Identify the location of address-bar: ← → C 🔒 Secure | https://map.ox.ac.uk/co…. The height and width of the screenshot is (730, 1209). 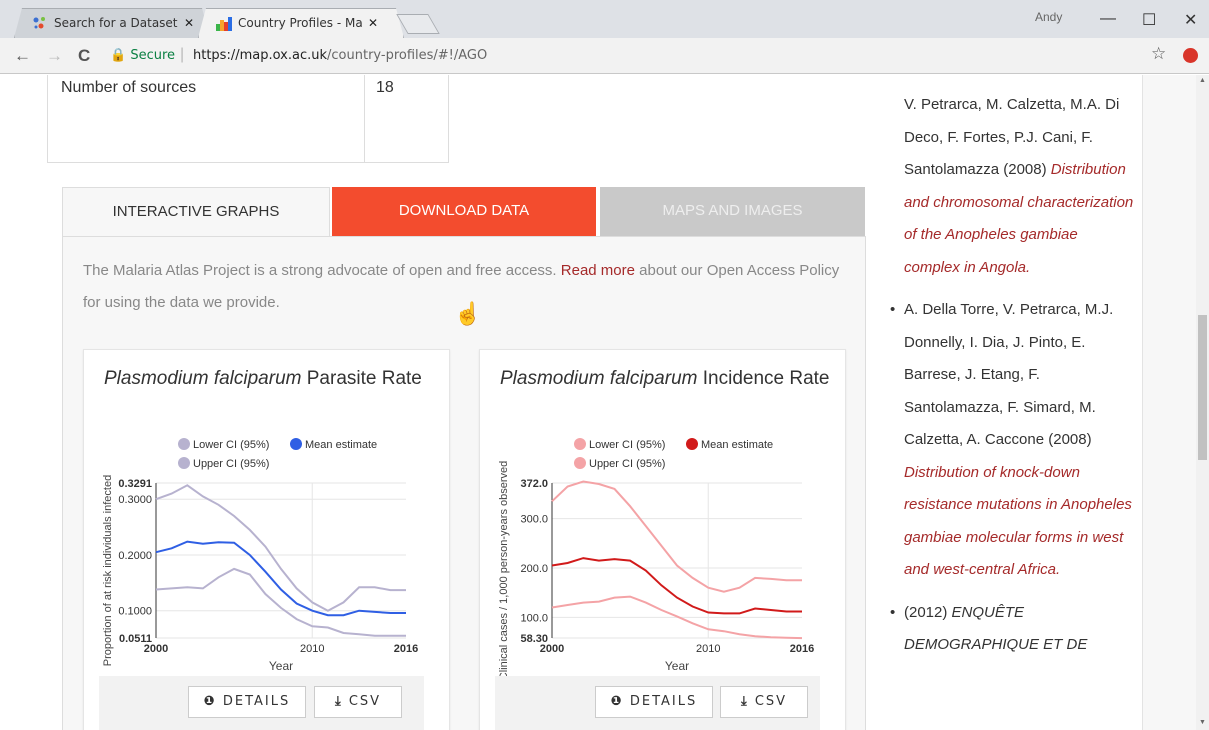
(604, 56).